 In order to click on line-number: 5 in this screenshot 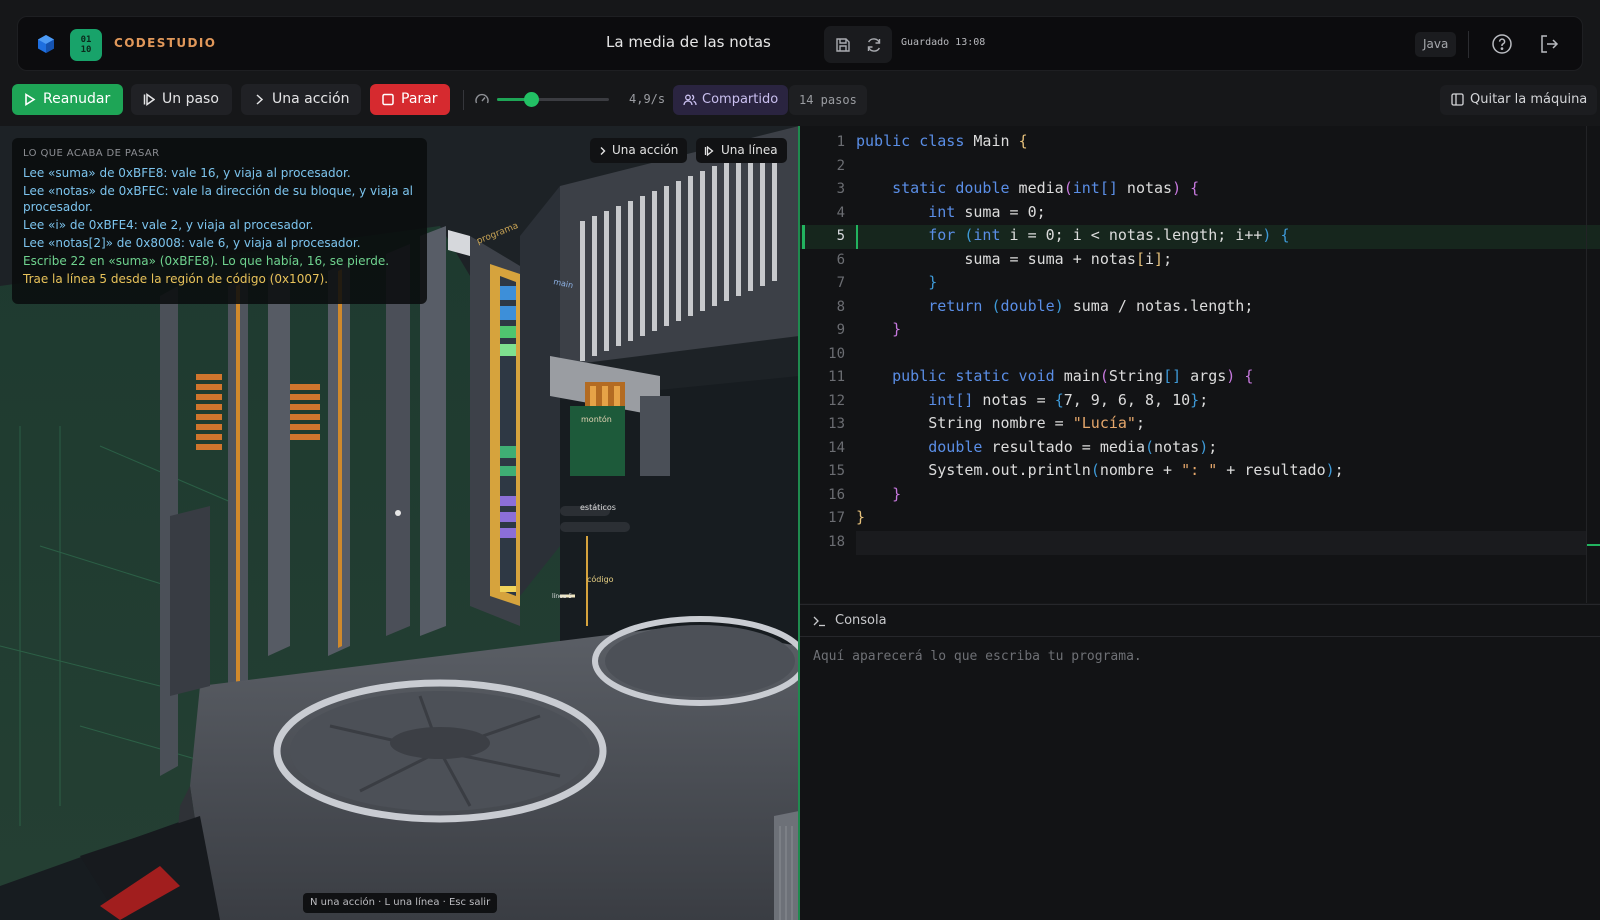, I will do `click(840, 236)`.